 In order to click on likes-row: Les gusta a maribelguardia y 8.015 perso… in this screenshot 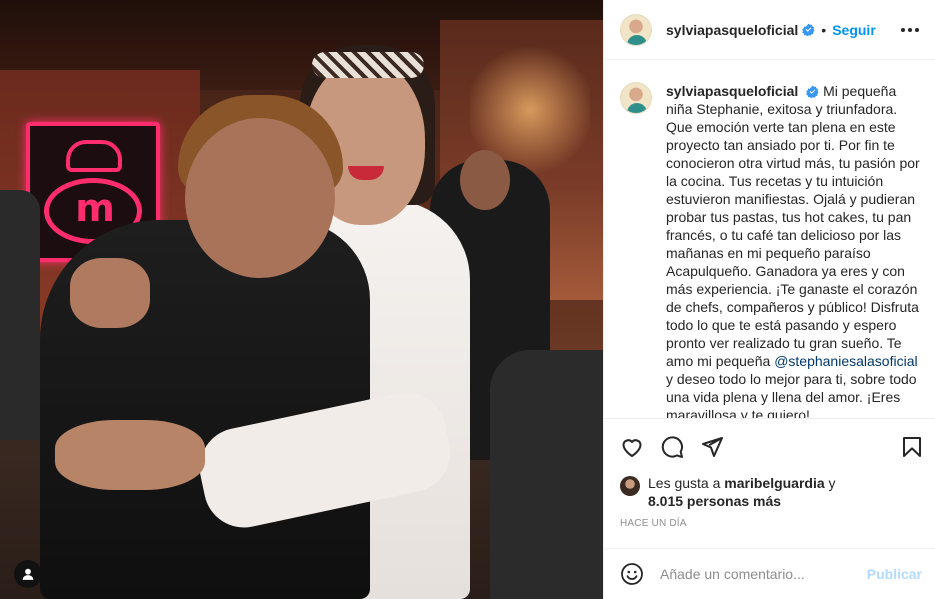, I will do `click(770, 492)`.